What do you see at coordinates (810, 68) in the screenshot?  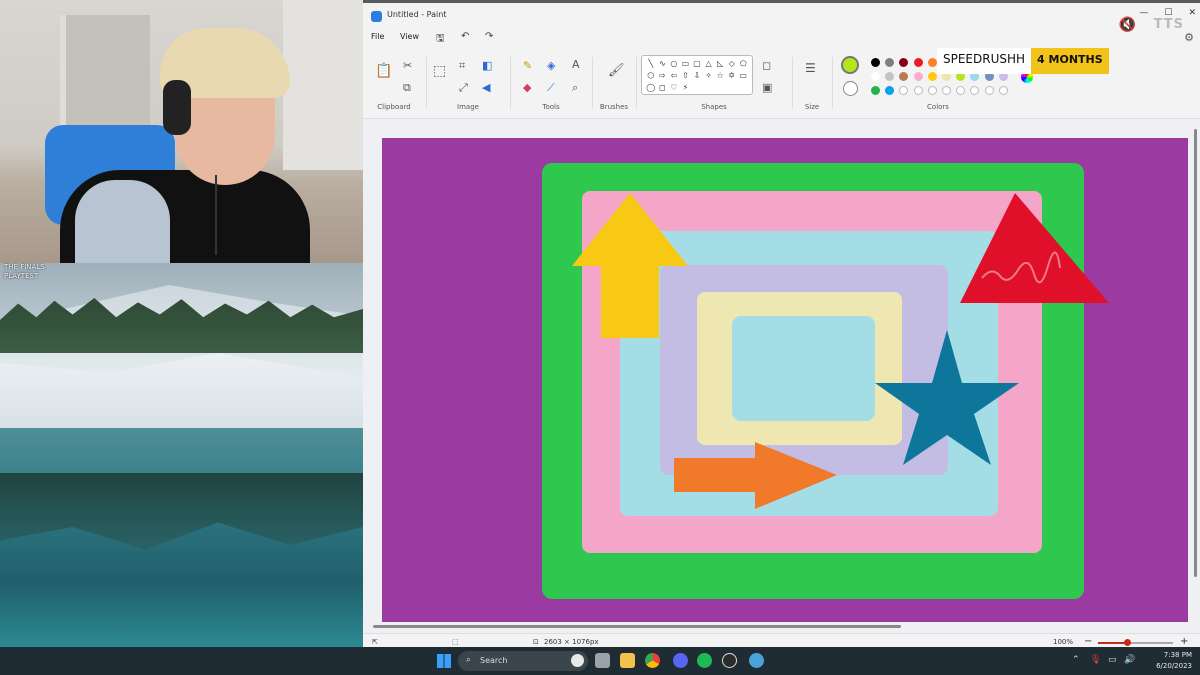 I see `line-size-icon: ☰` at bounding box center [810, 68].